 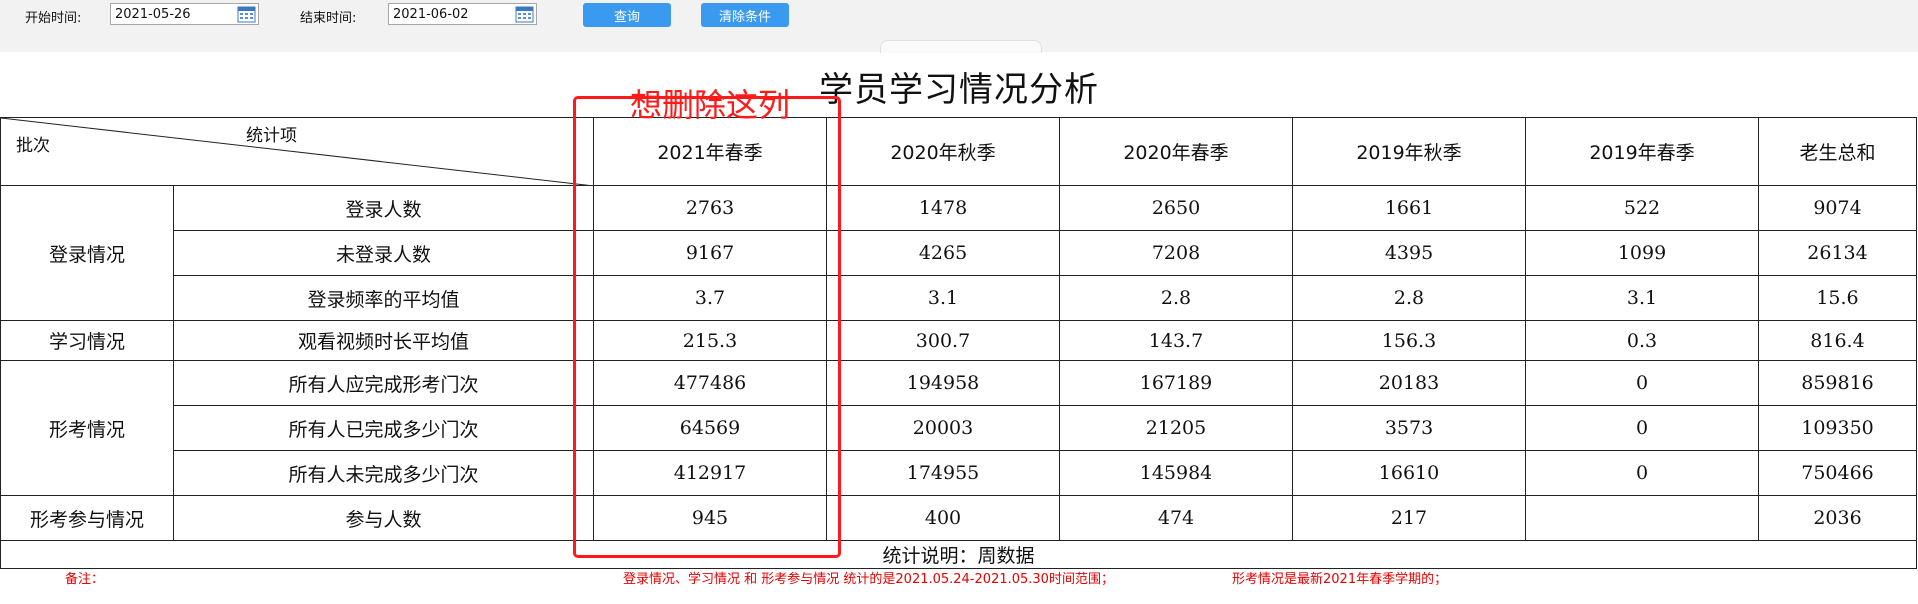 I want to click on end-date-input, so click(x=453, y=14).